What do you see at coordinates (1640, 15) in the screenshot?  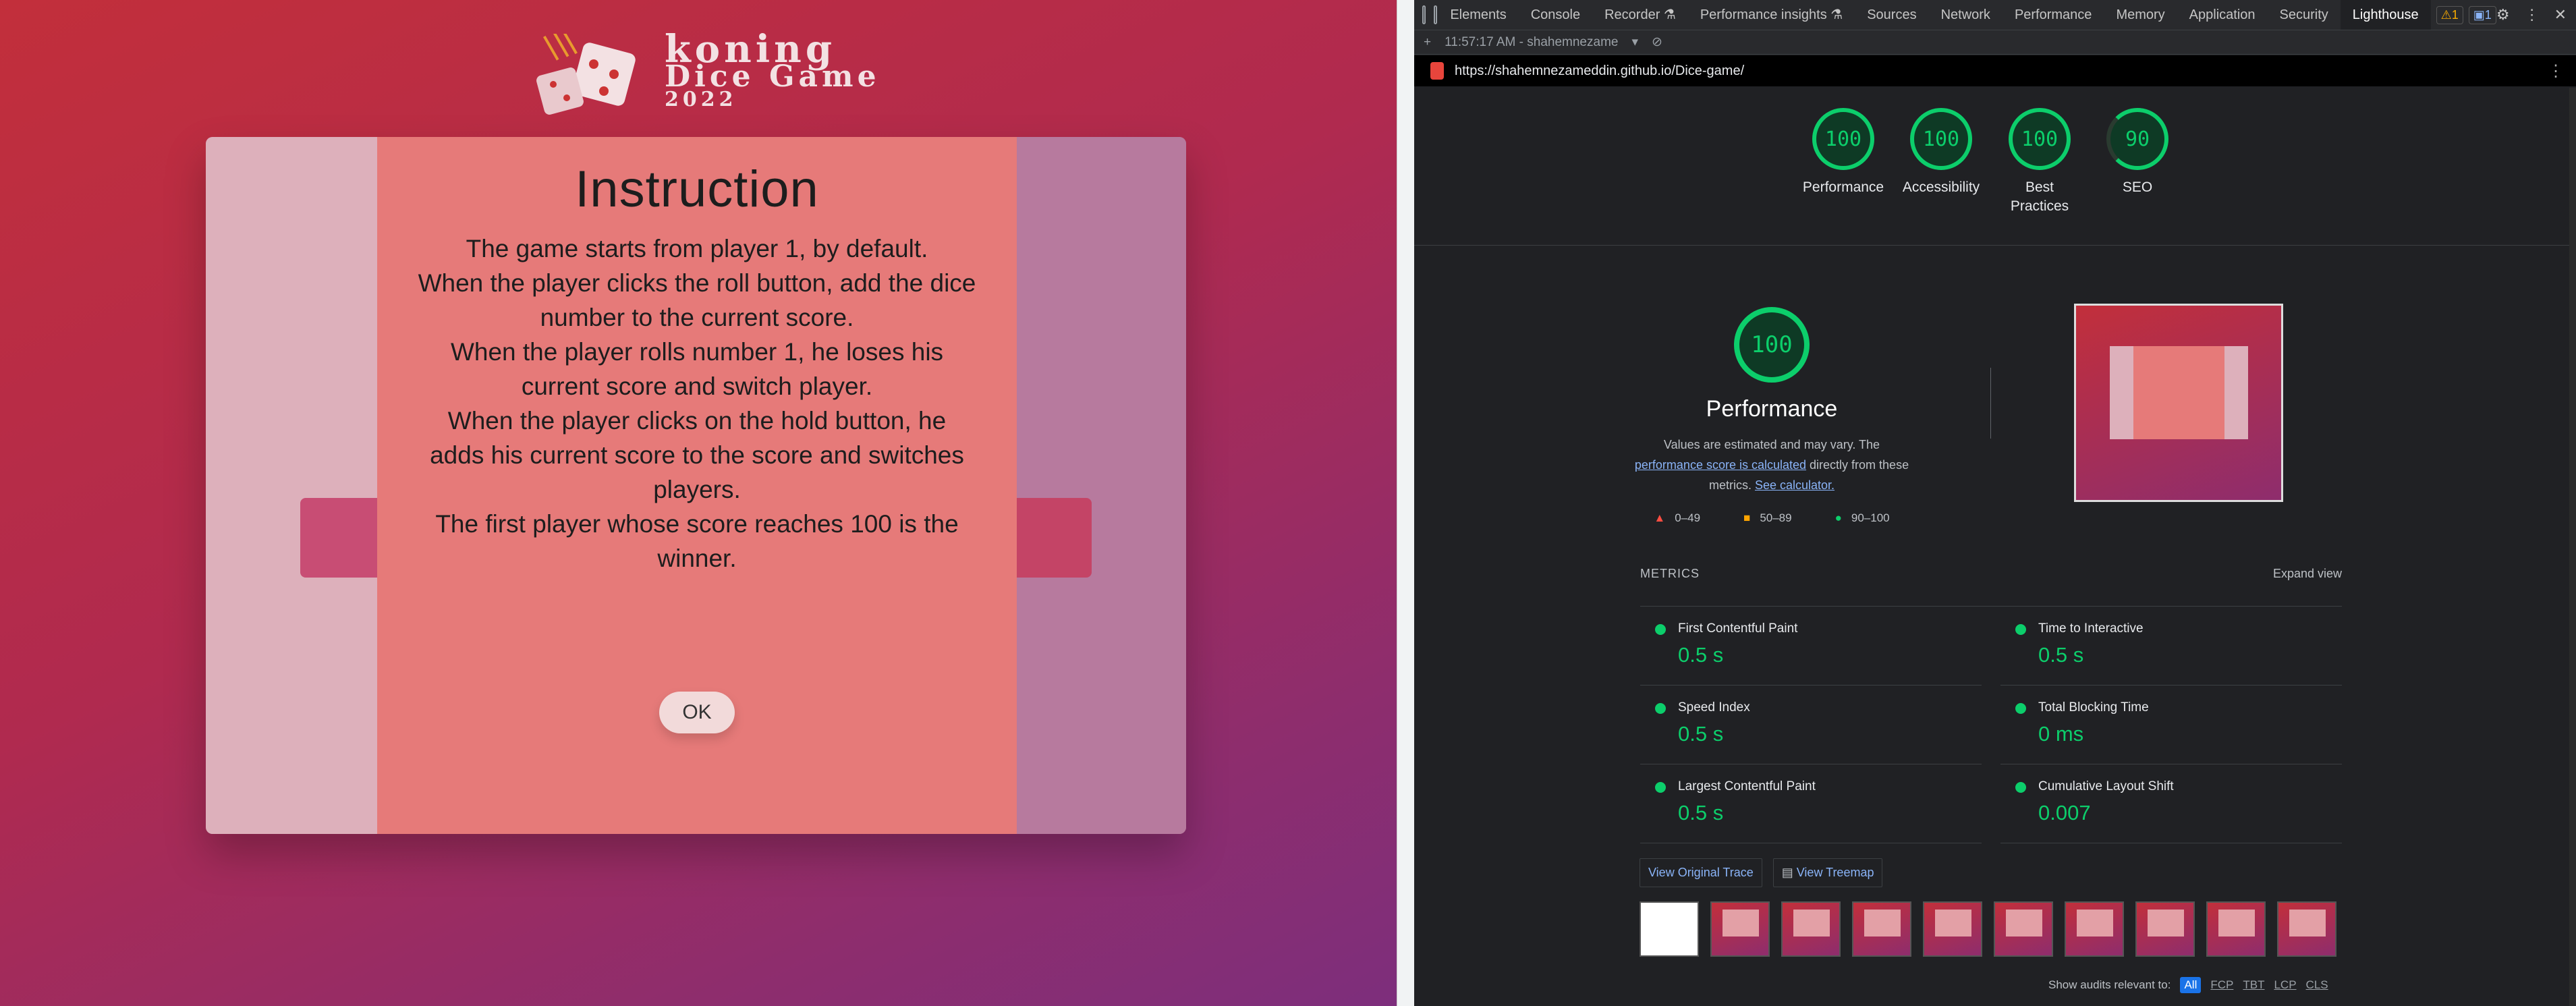 I see `tab-recorder: Recorder ⚗` at bounding box center [1640, 15].